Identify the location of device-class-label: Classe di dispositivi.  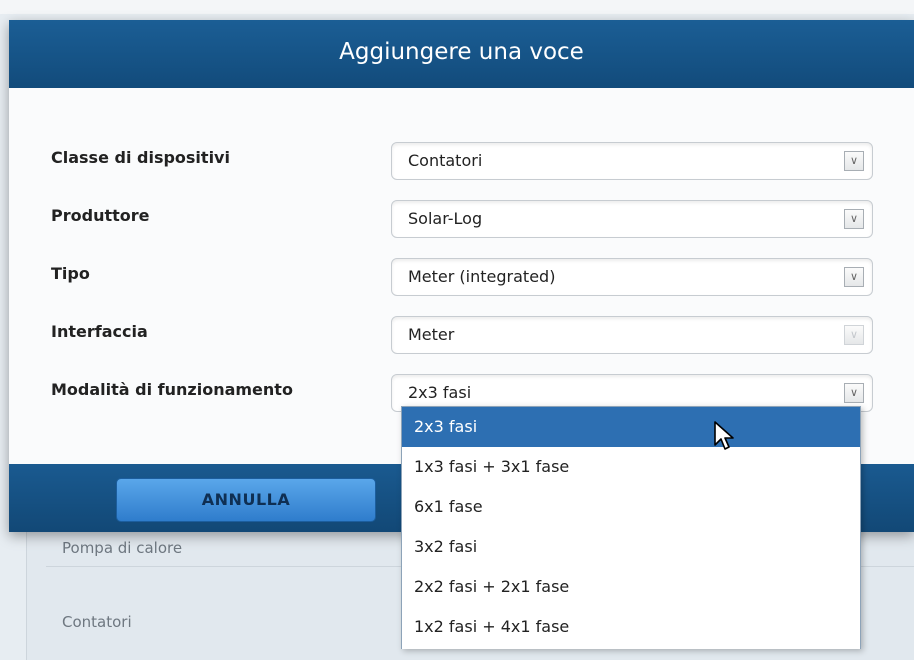
(140, 157).